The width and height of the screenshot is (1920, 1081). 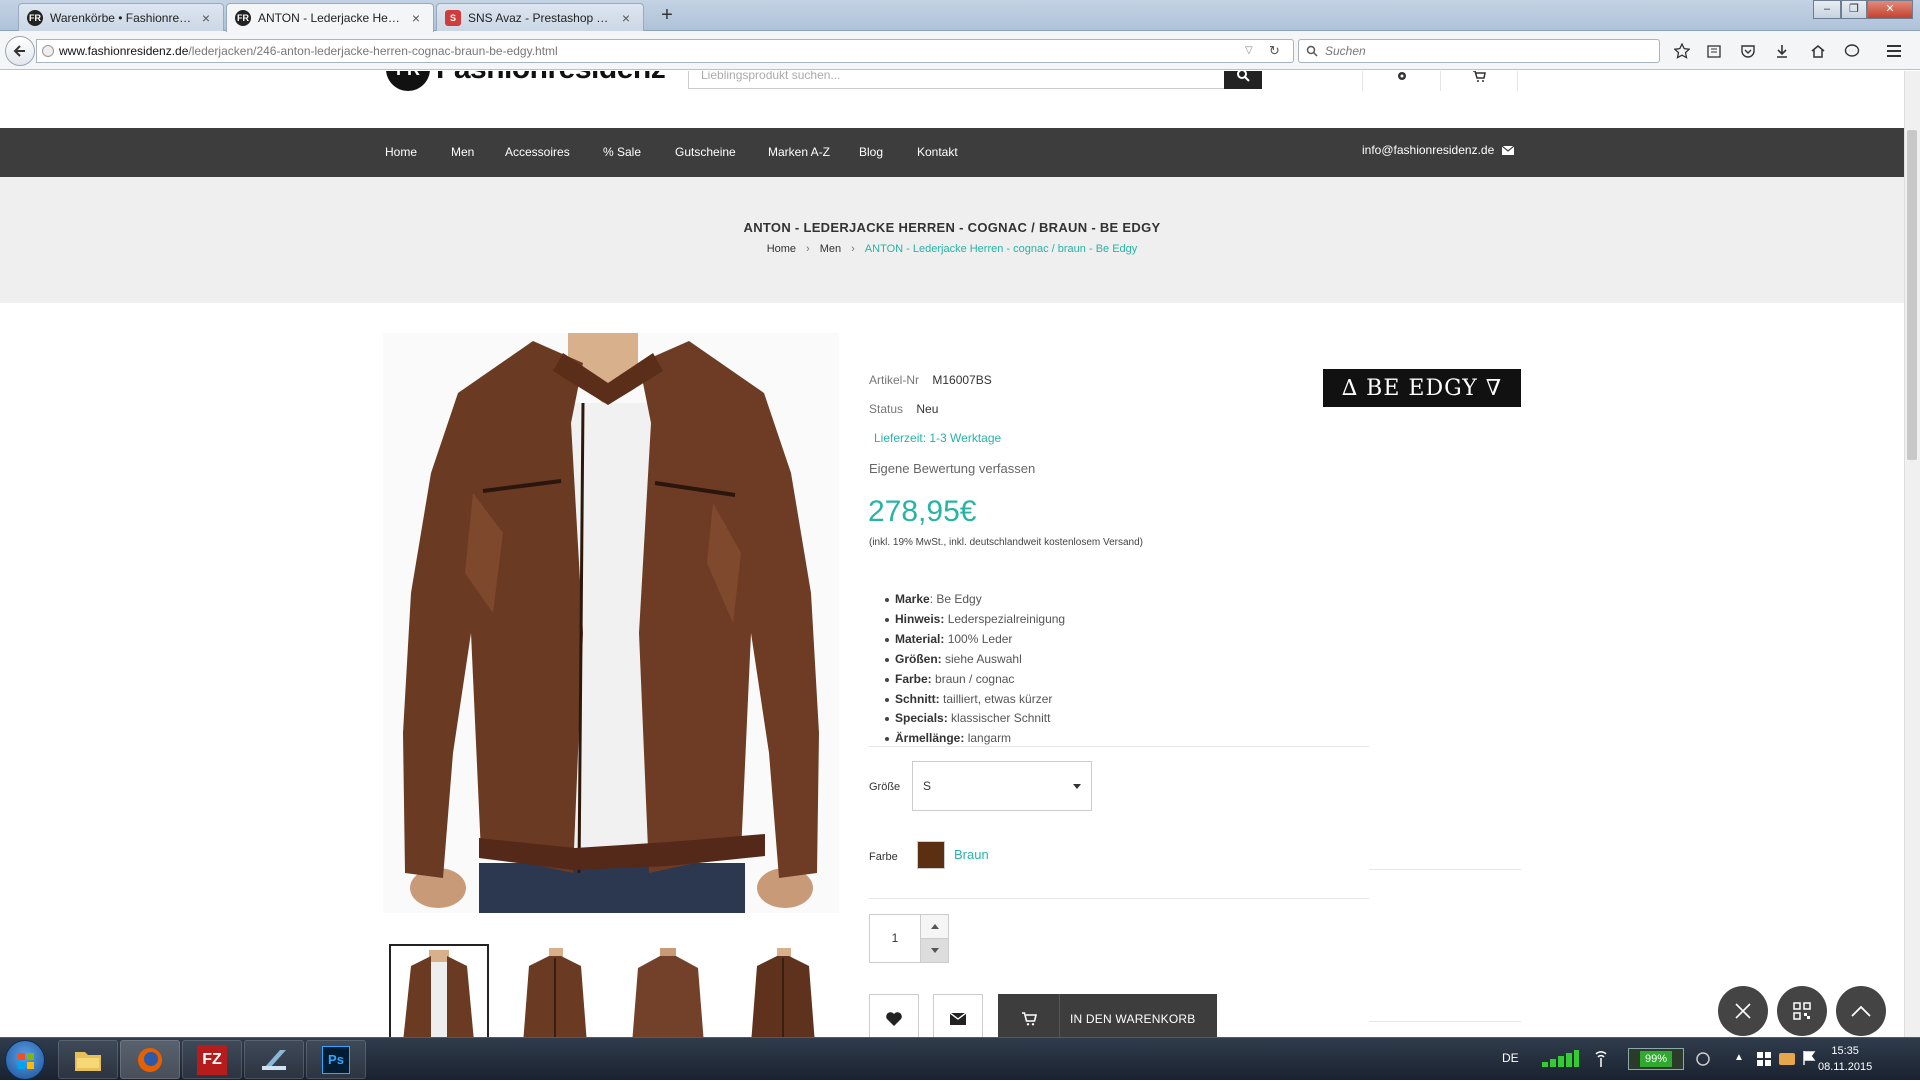 What do you see at coordinates (1243, 80) in the screenshot?
I see `site-search-button` at bounding box center [1243, 80].